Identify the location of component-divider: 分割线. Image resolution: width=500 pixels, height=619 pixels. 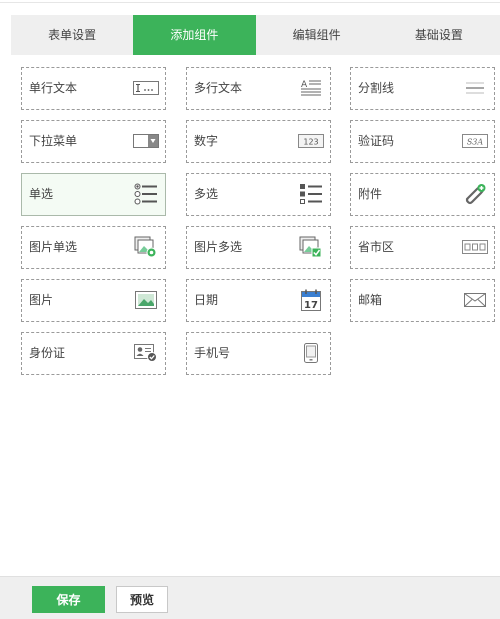
(422, 88).